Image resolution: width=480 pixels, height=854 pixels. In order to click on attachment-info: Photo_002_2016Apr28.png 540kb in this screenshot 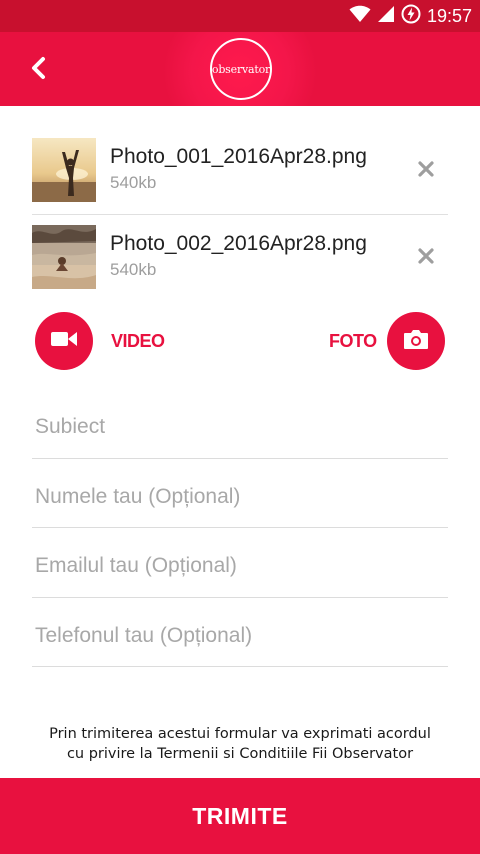, I will do `click(238, 256)`.